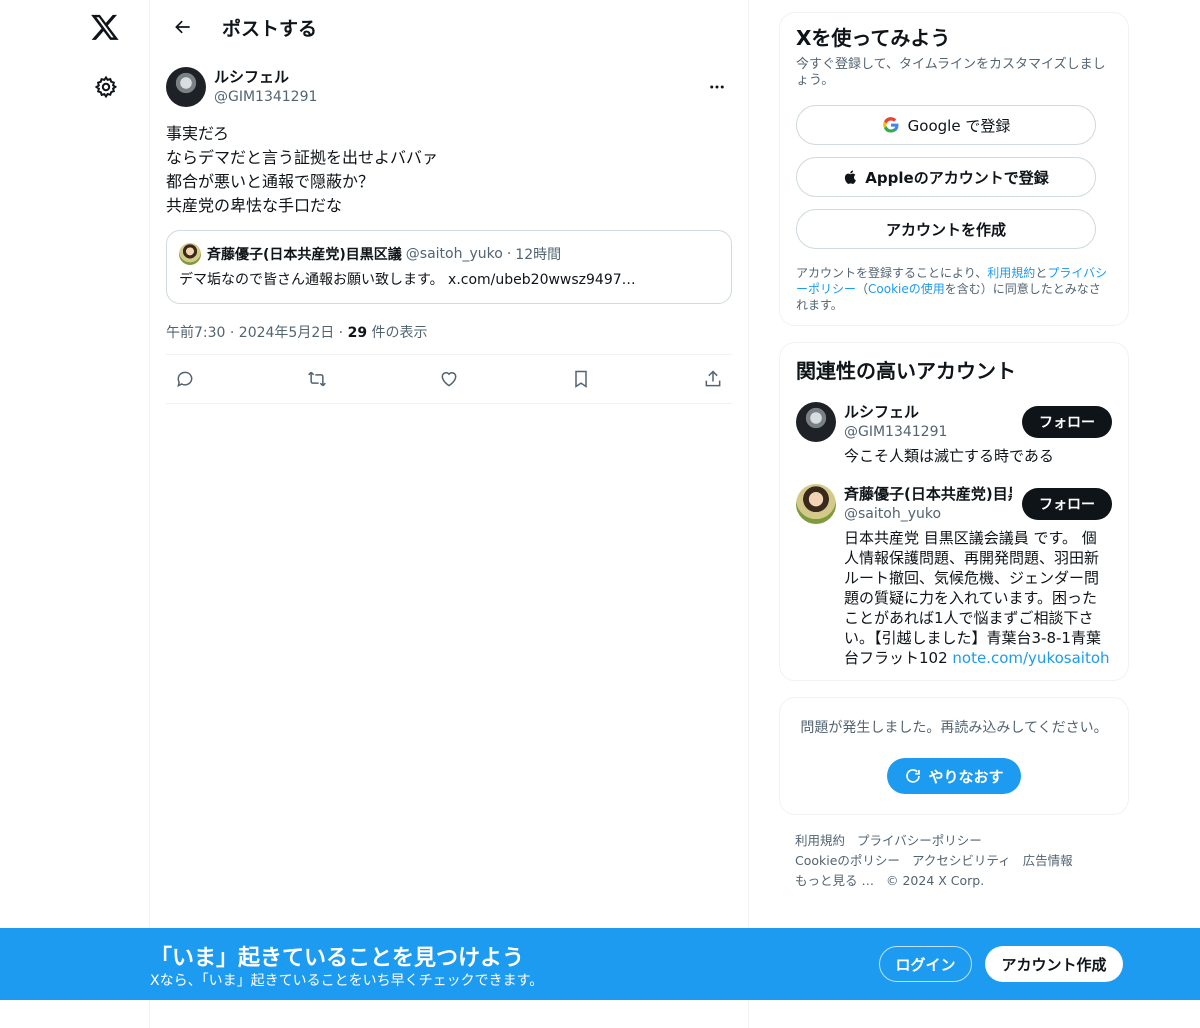  What do you see at coordinates (106, 87) in the screenshot?
I see `settings-gear-icon` at bounding box center [106, 87].